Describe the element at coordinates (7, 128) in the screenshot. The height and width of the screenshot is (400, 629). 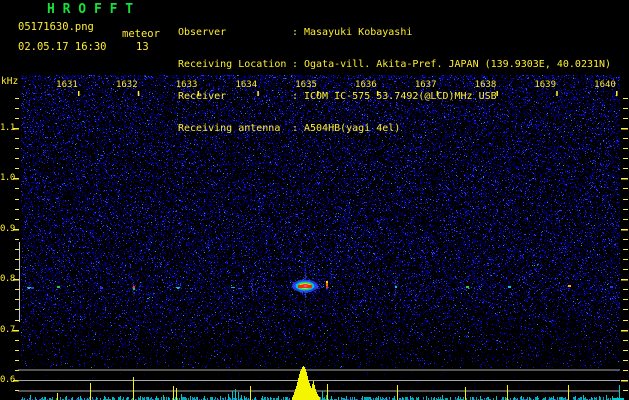
I see `freq-tick-label: 1.1` at that location.